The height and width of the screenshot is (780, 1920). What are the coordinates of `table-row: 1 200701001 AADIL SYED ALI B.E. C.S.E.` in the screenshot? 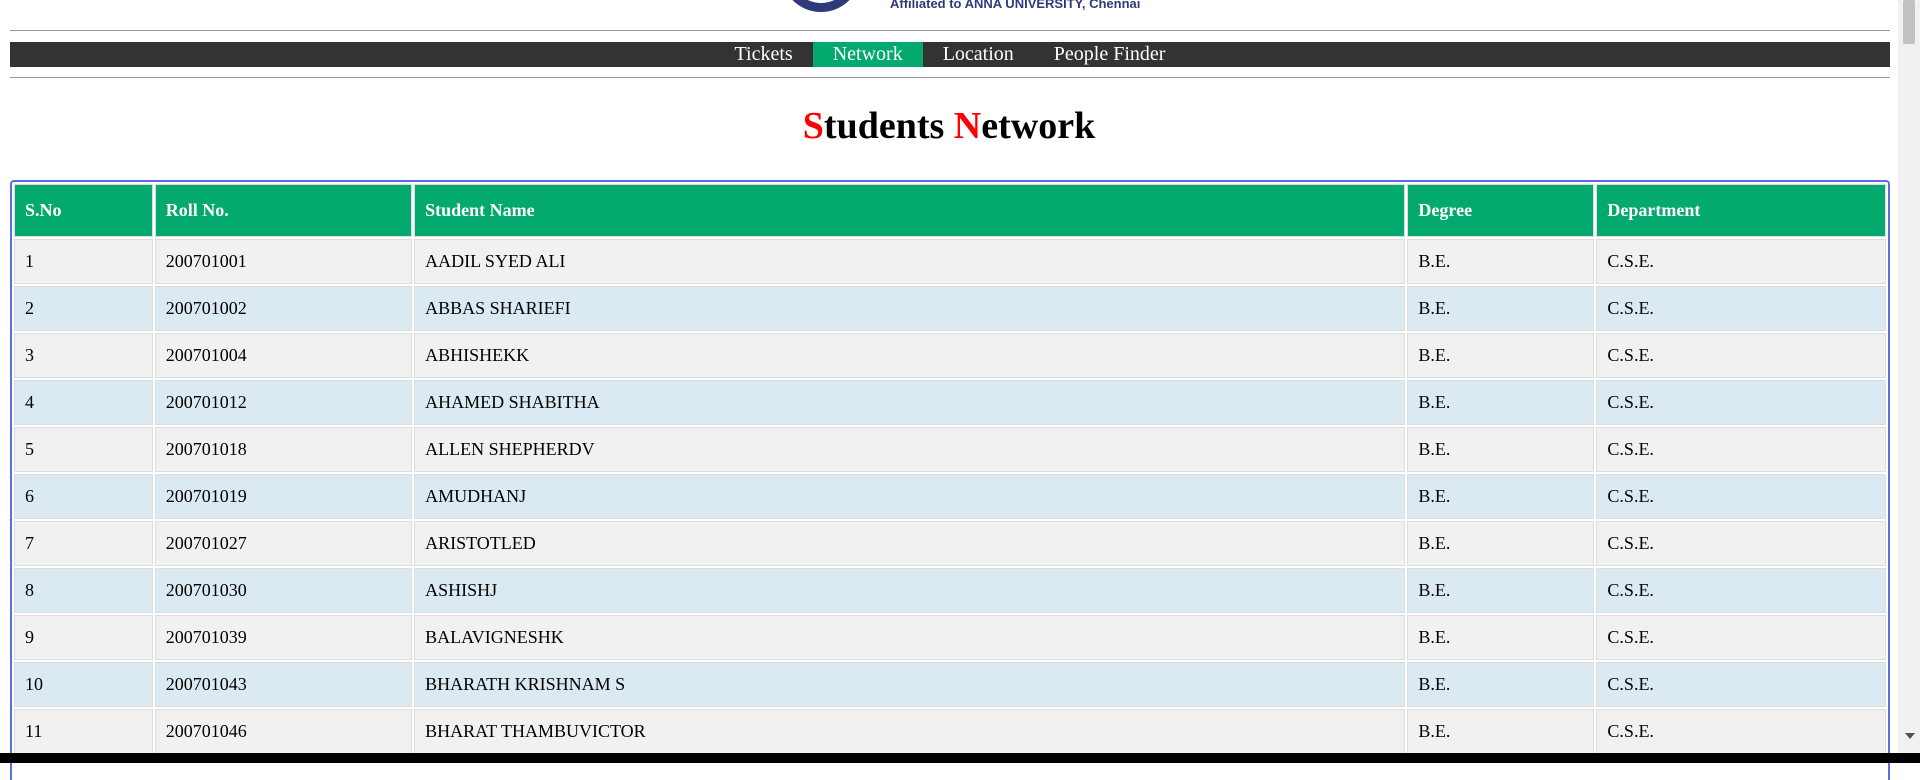 It's located at (950, 261).